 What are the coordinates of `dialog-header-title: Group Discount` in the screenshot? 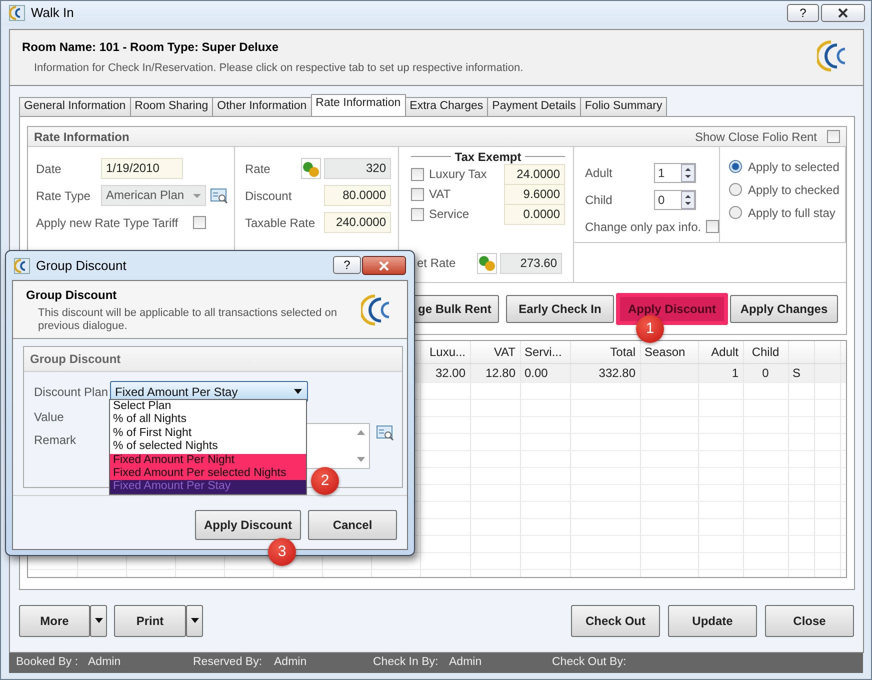 It's located at (72, 295).